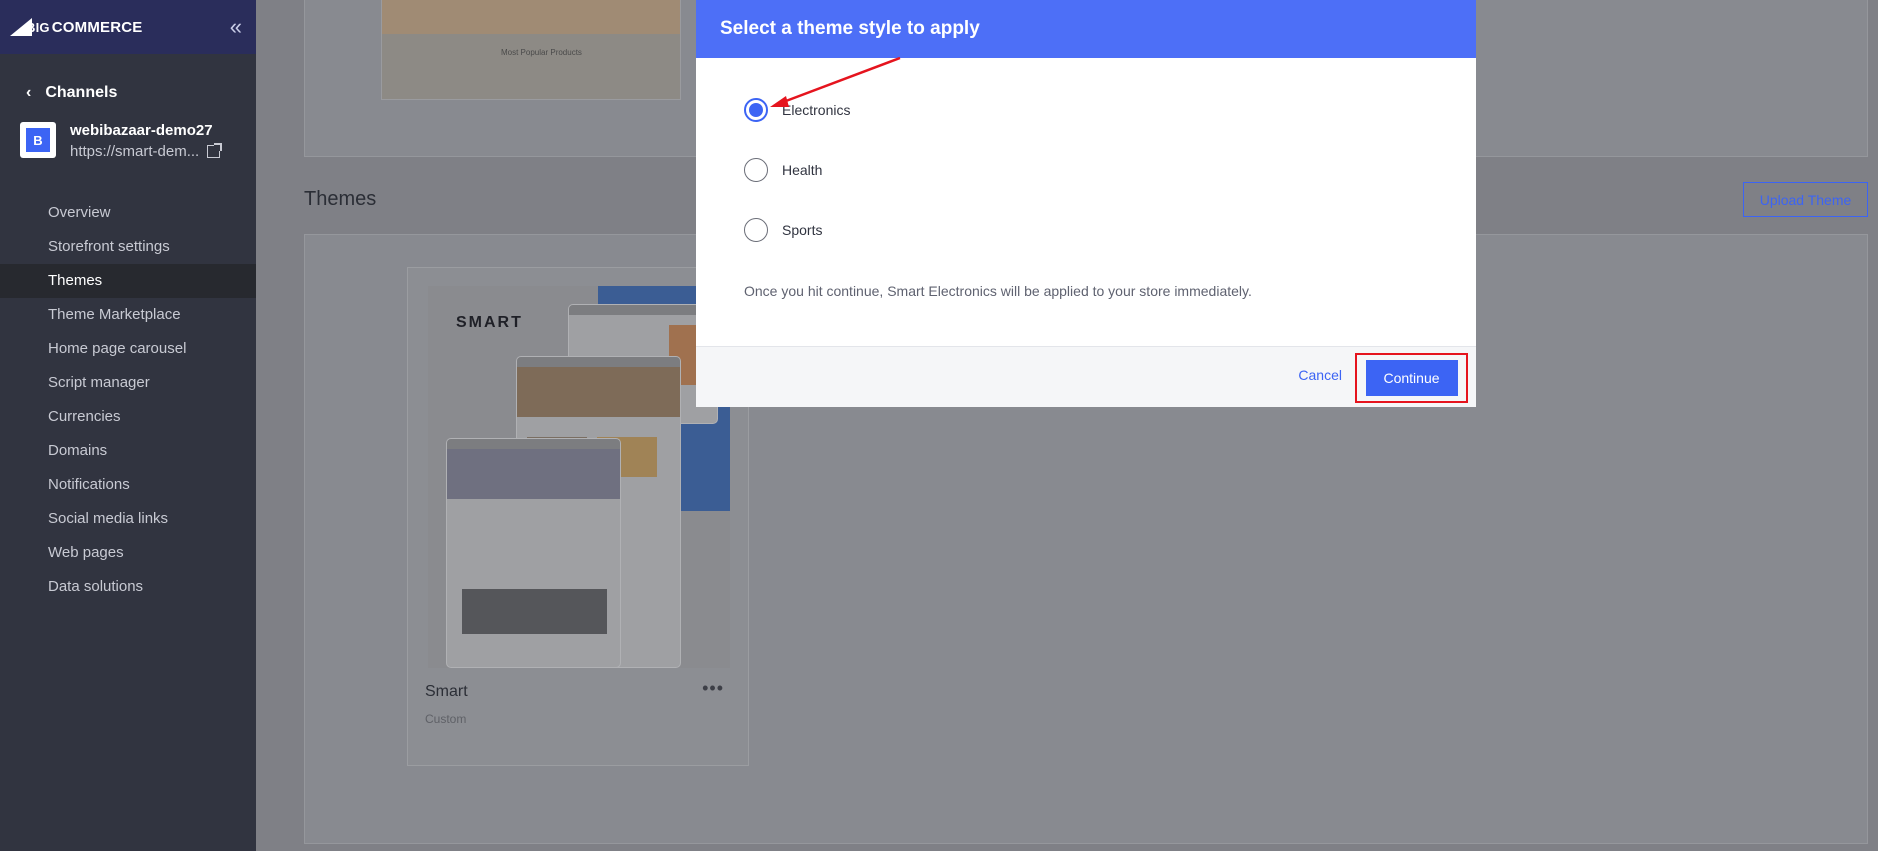  Describe the element at coordinates (1320, 375) in the screenshot. I see `cancel-button: Cancel` at that location.